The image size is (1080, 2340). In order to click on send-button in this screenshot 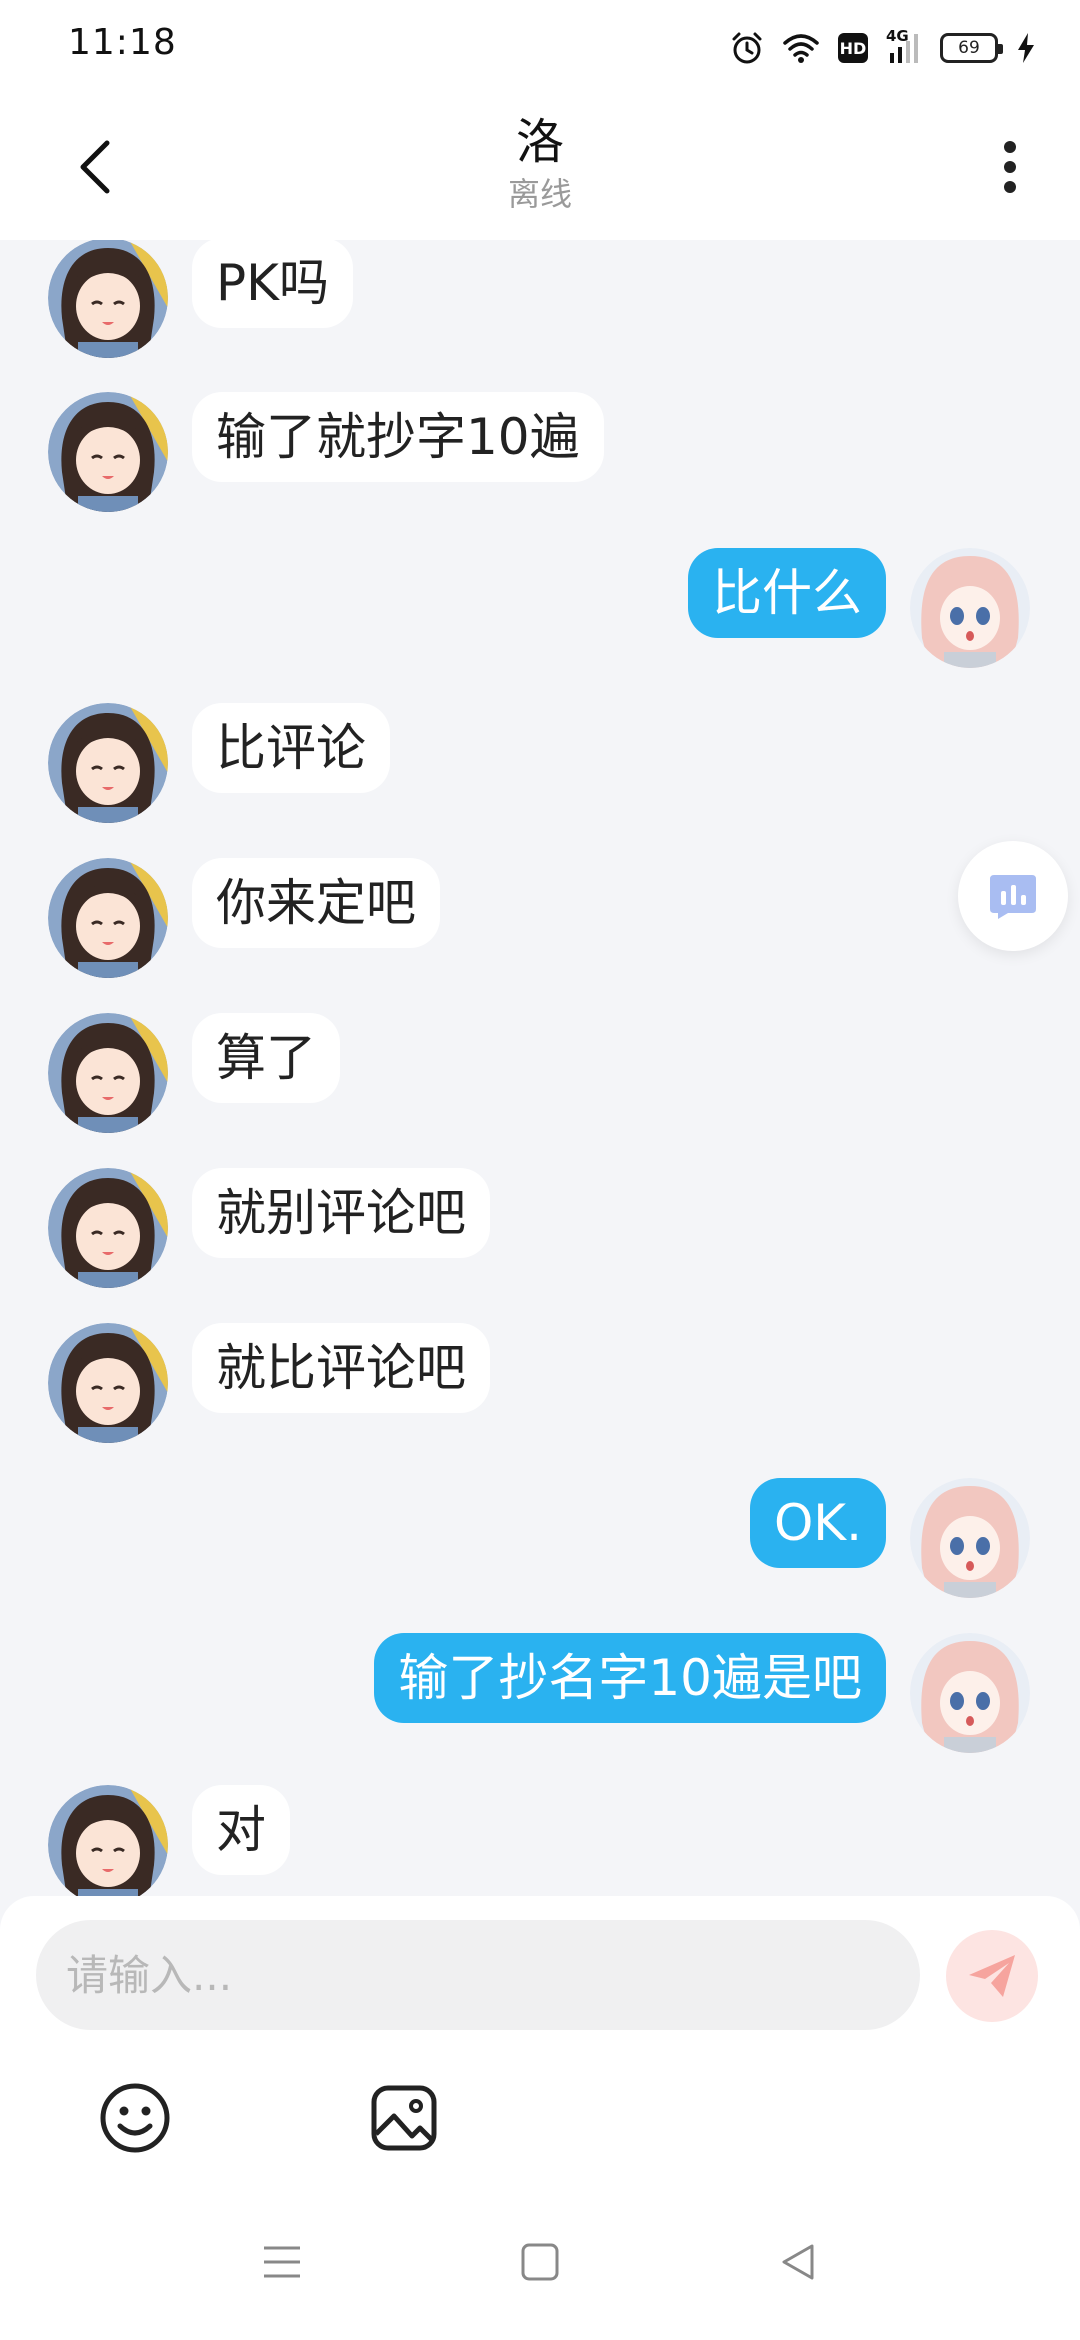, I will do `click(992, 1976)`.